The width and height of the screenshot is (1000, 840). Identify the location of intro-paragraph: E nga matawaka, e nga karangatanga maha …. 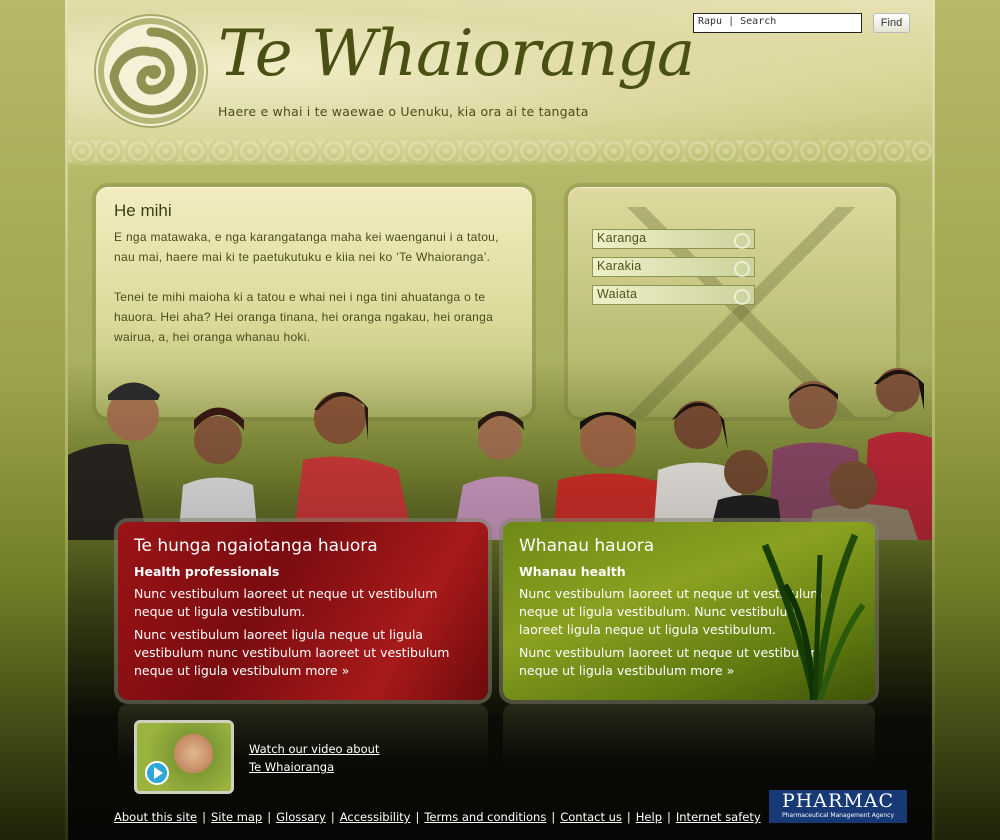
(306, 247).